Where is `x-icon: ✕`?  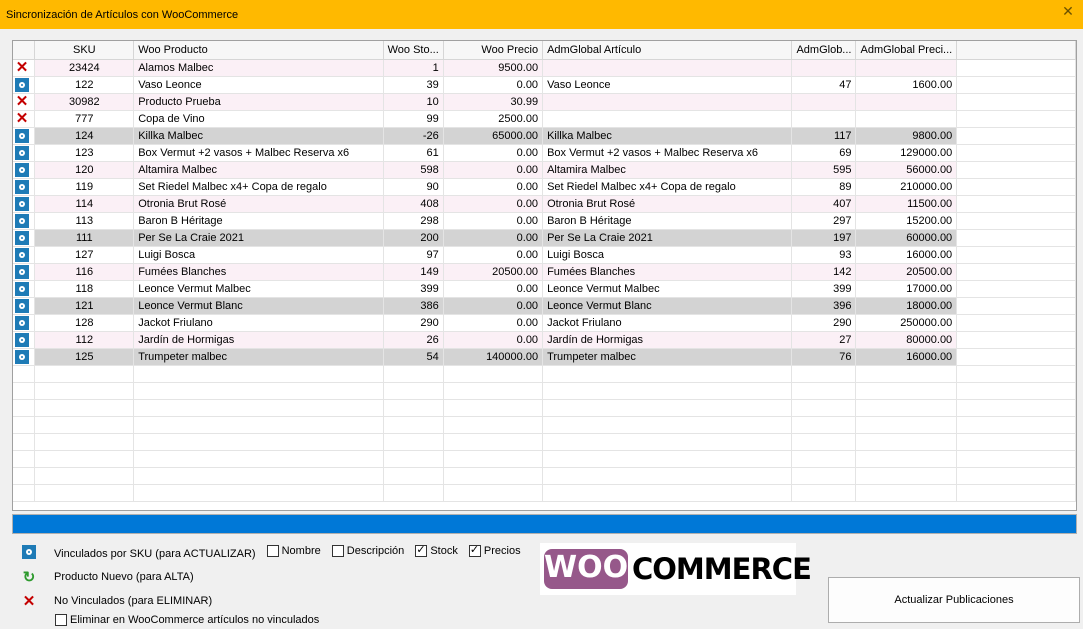
x-icon: ✕ is located at coordinates (22, 101).